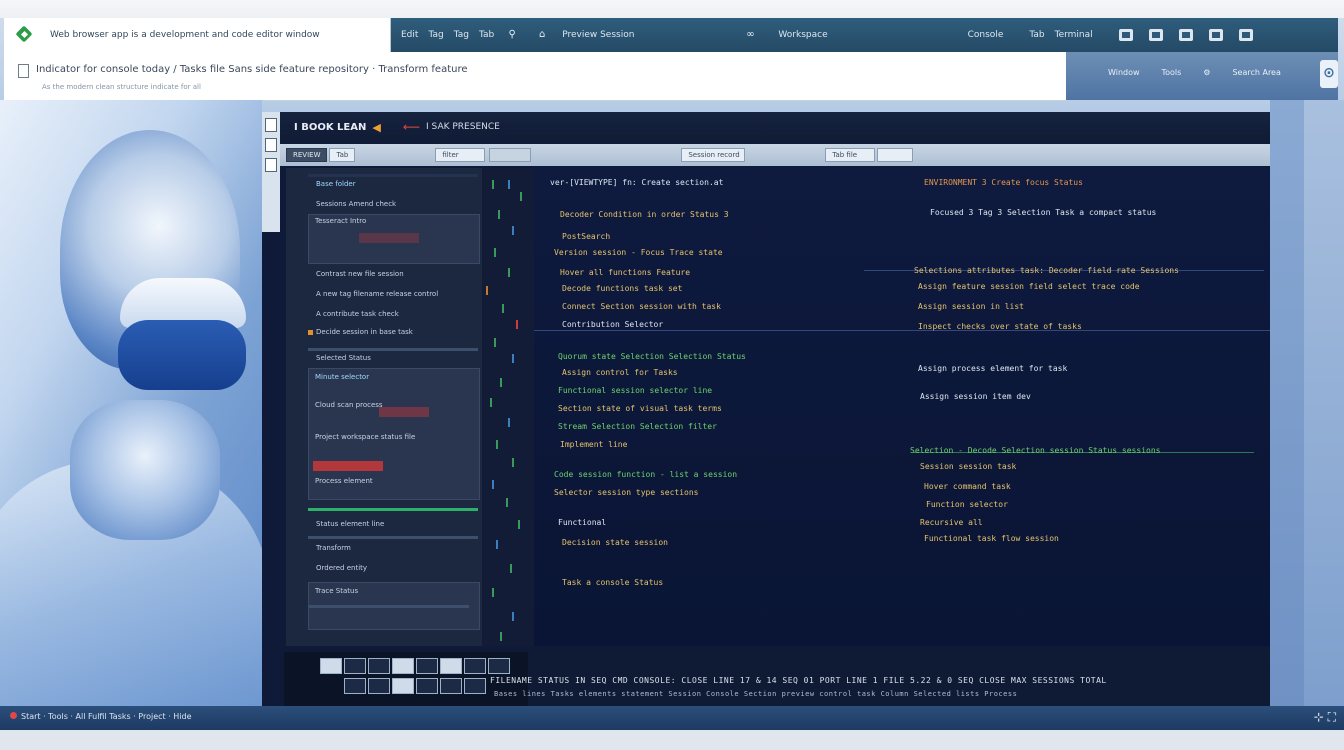  What do you see at coordinates (951, 522) in the screenshot?
I see `code-line: Recursive all` at bounding box center [951, 522].